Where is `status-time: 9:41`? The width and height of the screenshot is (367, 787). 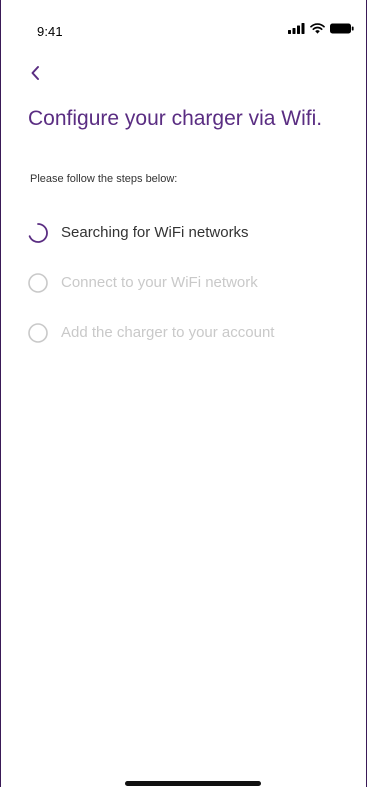 status-time: 9:41 is located at coordinates (50, 31).